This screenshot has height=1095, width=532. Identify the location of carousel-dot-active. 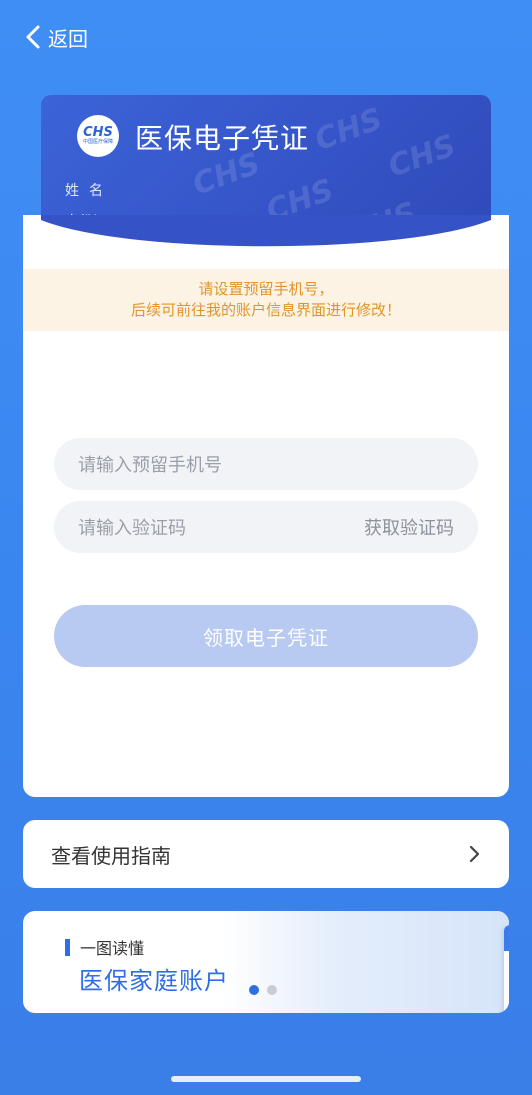
(254, 990).